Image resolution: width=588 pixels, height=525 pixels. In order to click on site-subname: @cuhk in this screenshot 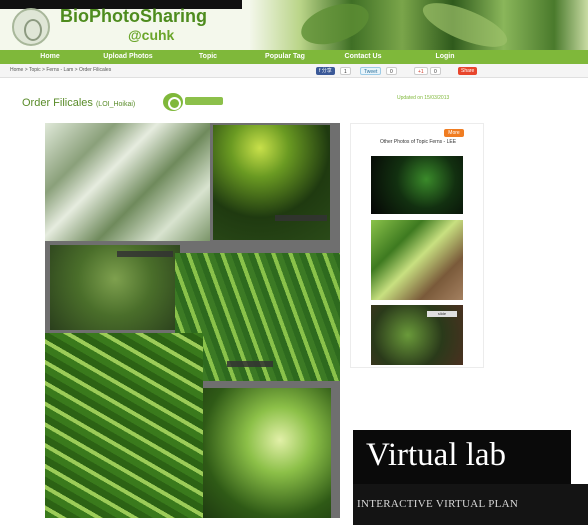, I will do `click(151, 35)`.